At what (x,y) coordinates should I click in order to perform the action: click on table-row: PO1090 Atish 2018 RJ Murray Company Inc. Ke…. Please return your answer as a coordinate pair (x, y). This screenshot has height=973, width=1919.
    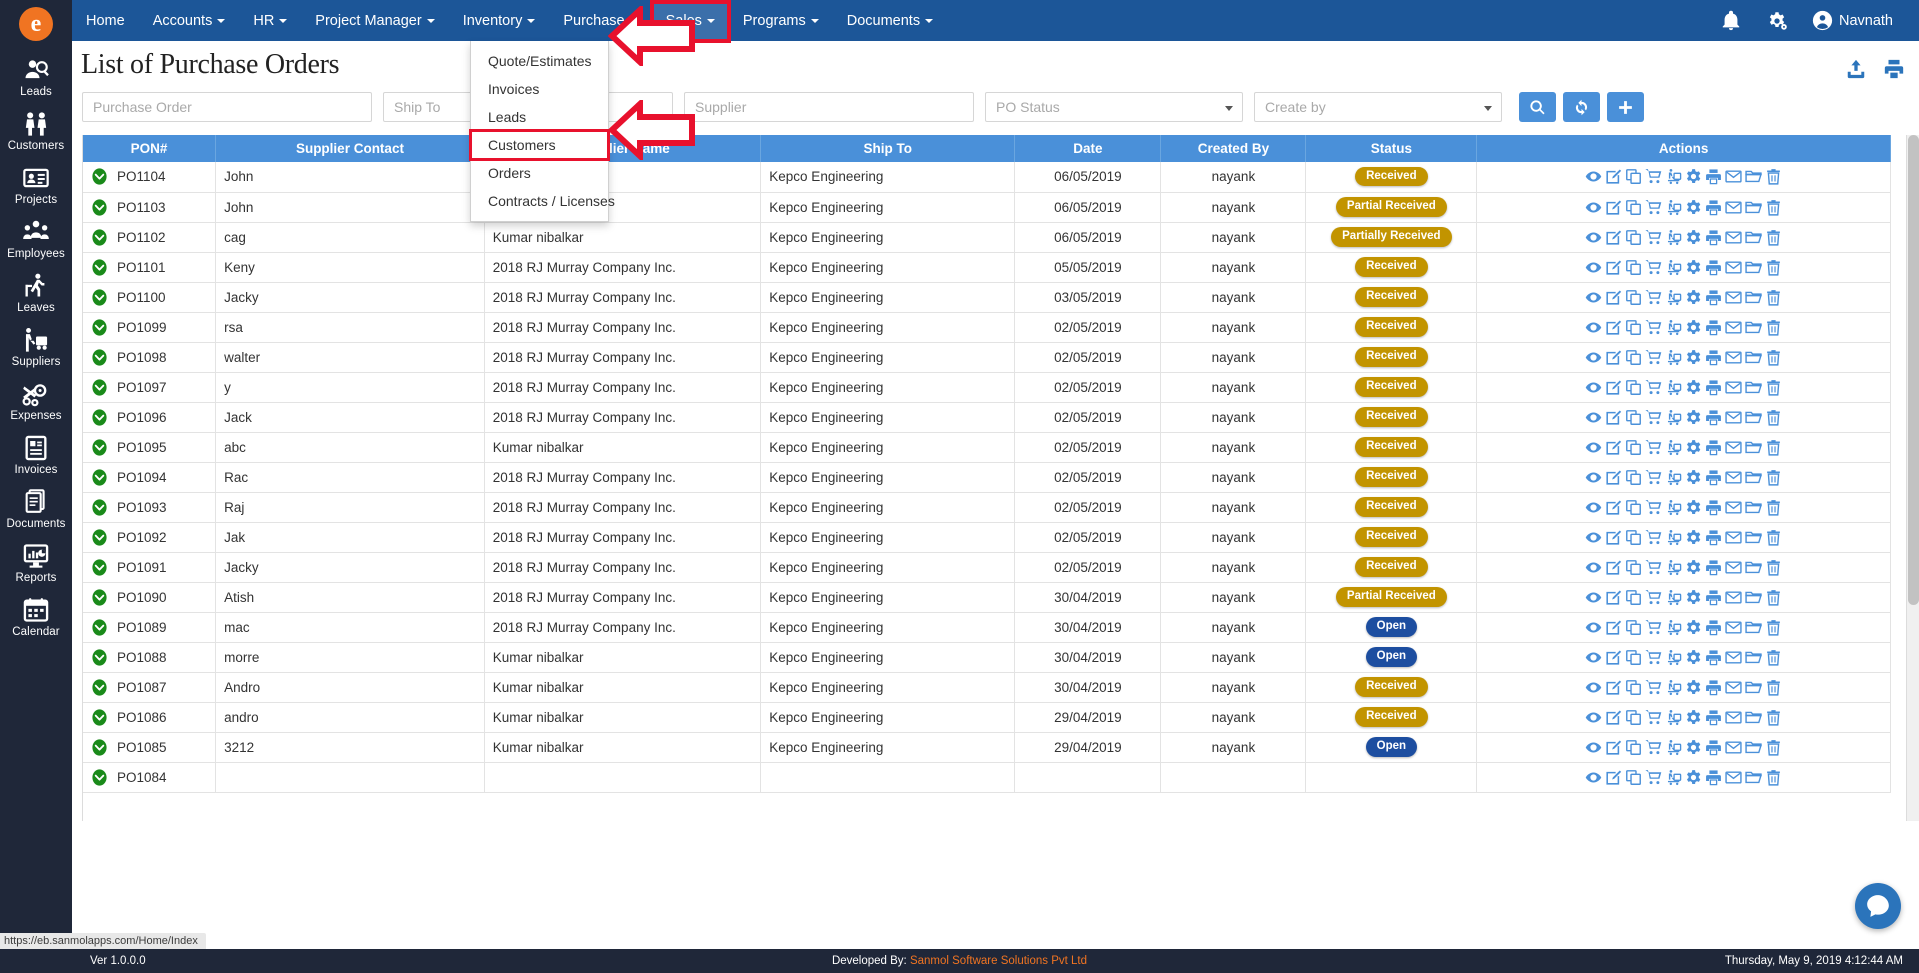
    Looking at the image, I should click on (987, 597).